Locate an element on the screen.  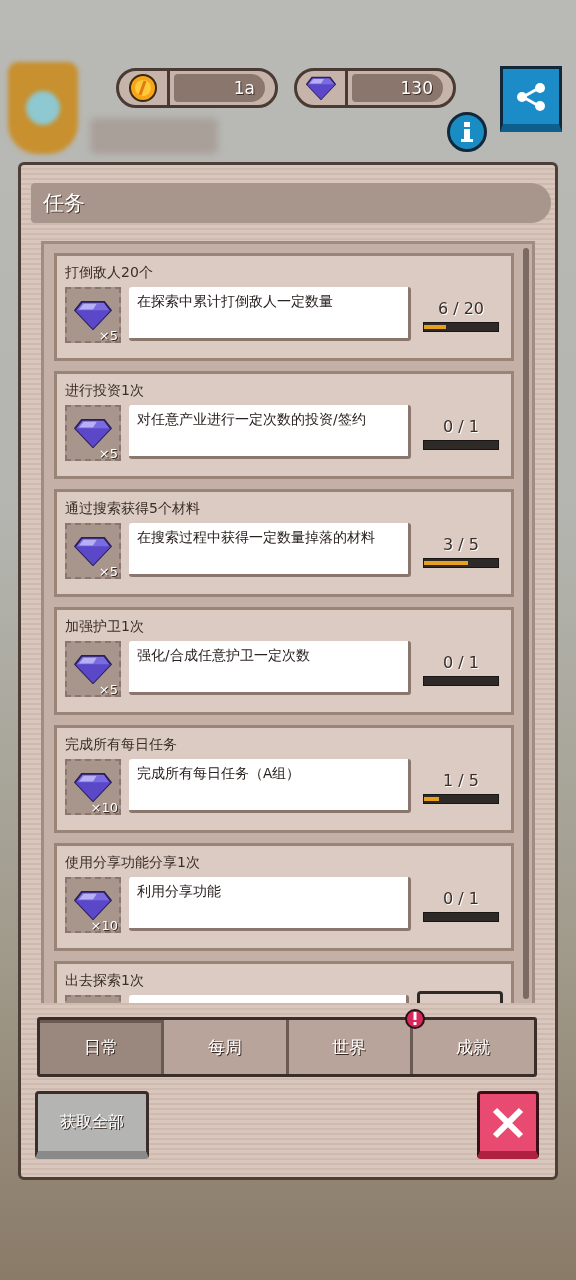
quest-title: 打倒敌人20个 is located at coordinates (109, 272).